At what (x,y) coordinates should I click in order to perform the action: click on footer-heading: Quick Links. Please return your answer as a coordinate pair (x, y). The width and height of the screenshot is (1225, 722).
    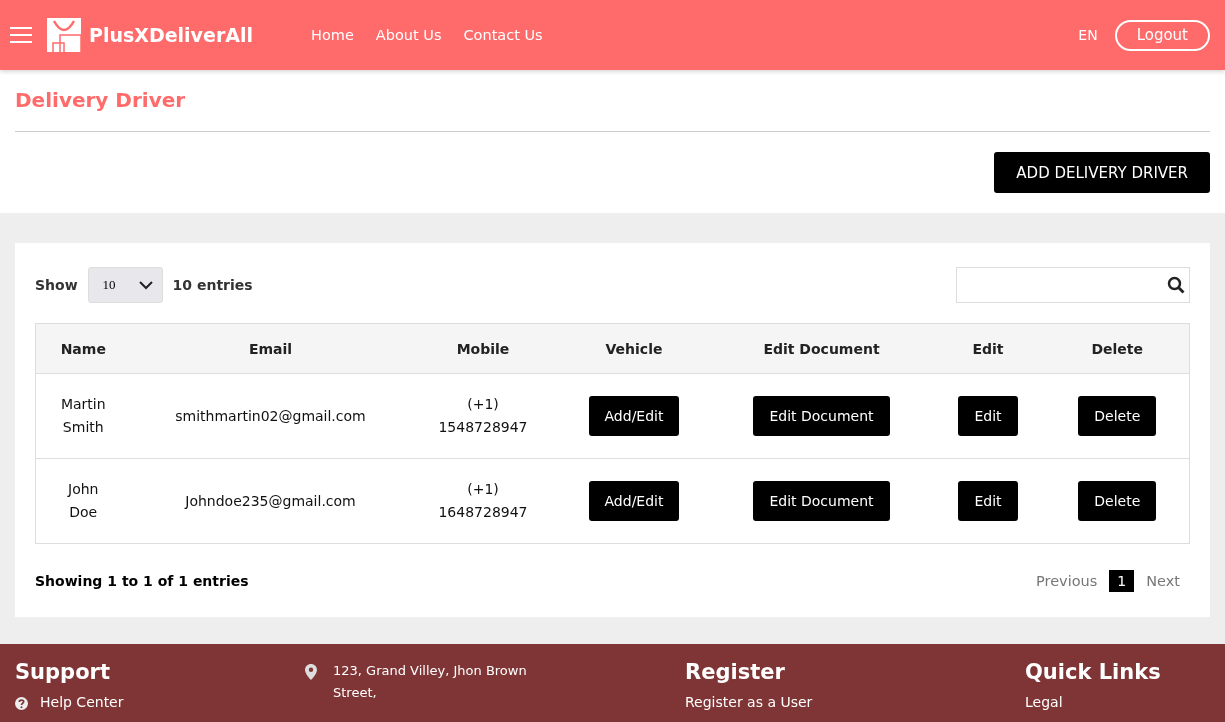
    Looking at the image, I should click on (1093, 673).